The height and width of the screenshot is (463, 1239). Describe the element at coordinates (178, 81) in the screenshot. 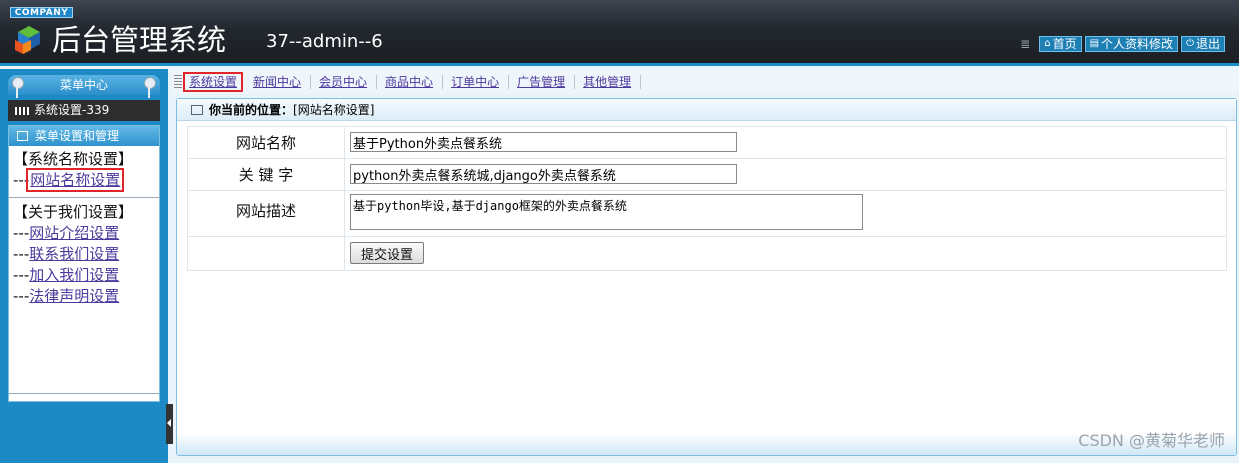

I see `grip-icon` at that location.